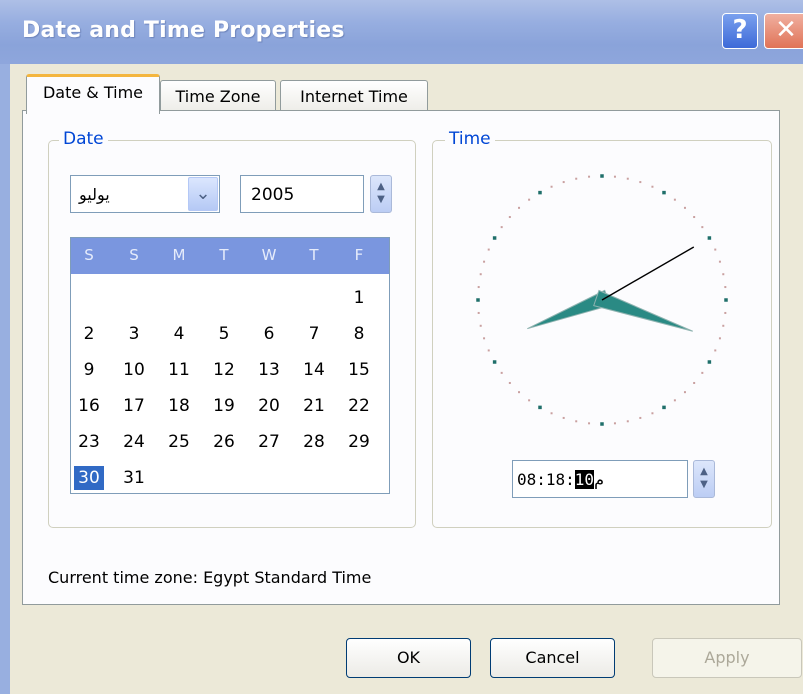  What do you see at coordinates (89, 334) in the screenshot?
I see `calendar-day: 2` at bounding box center [89, 334].